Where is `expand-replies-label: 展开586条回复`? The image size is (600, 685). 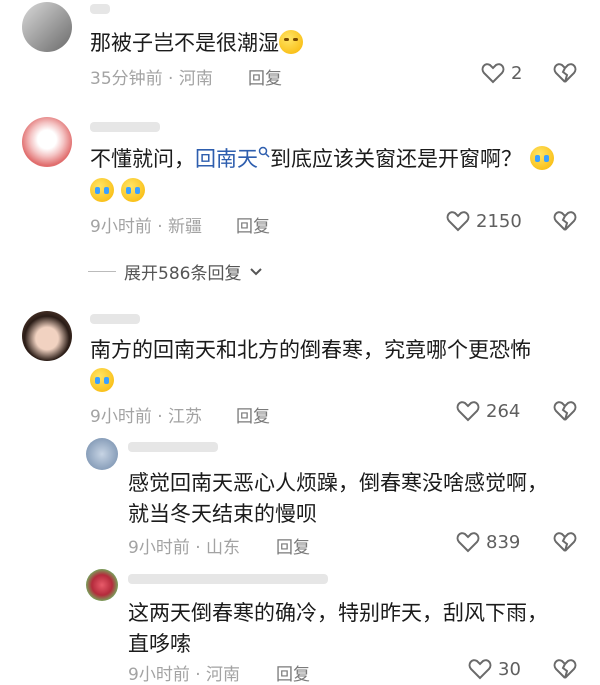 expand-replies-label: 展开586条回复 is located at coordinates (183, 274).